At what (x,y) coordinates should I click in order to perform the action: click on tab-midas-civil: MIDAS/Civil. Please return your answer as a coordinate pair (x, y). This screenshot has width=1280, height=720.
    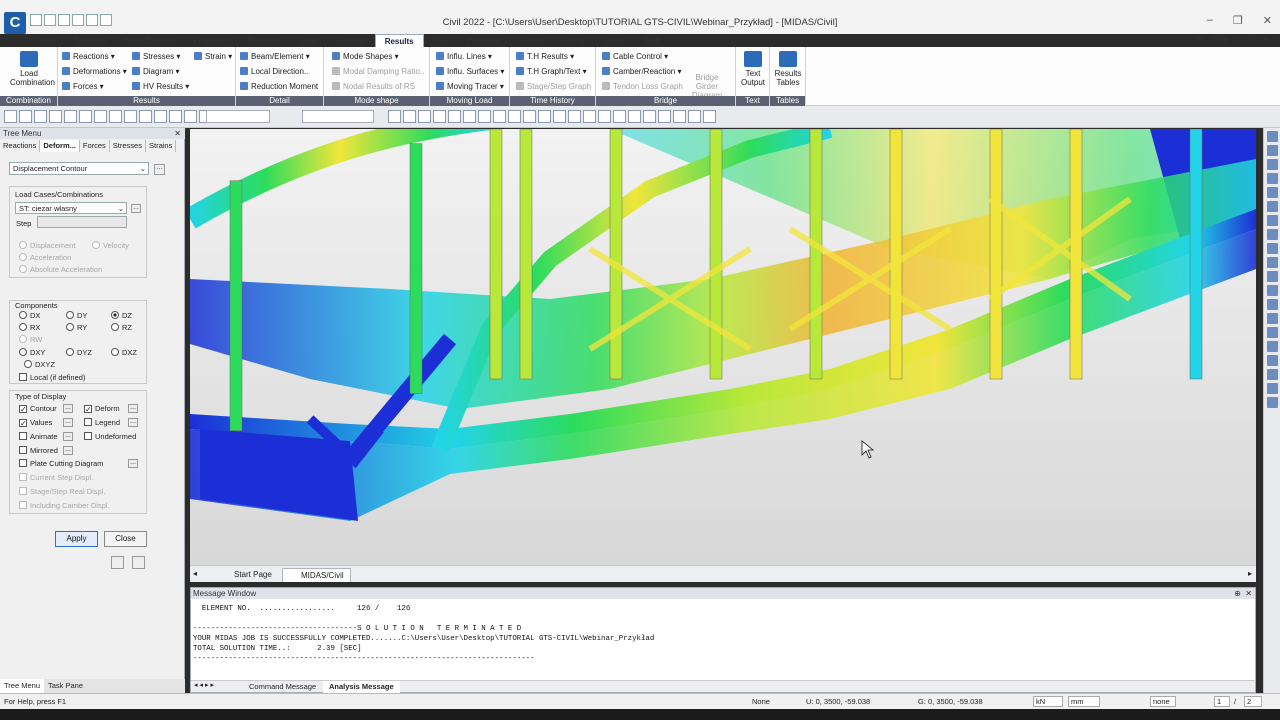
    Looking at the image, I should click on (316, 575).